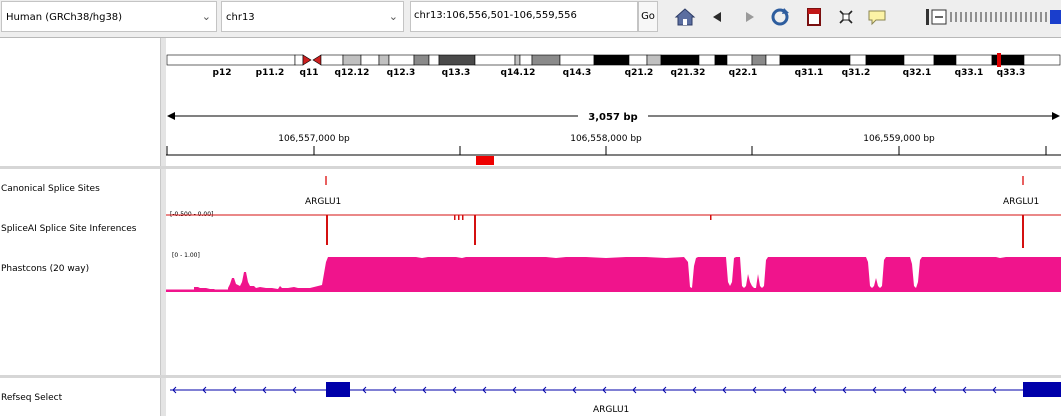 This screenshot has width=1061, height=416. Describe the element at coordinates (969, 73) in the screenshot. I see `band-label: q33.1` at that location.